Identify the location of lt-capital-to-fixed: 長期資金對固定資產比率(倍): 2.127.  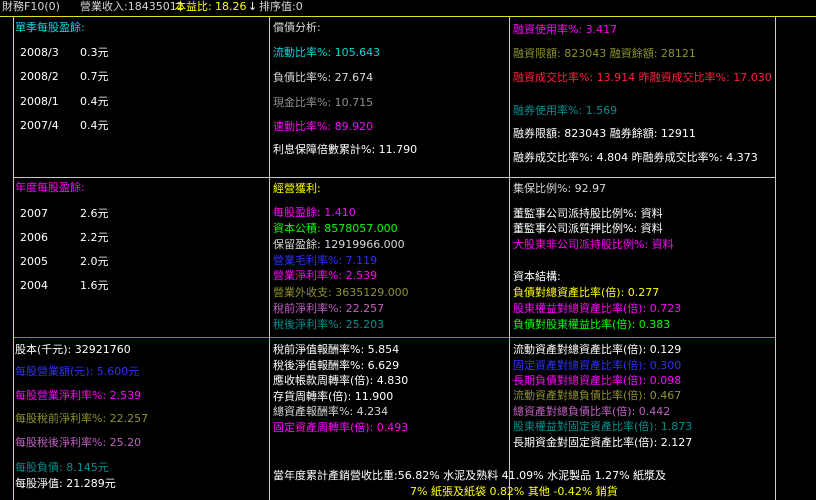
(603, 442).